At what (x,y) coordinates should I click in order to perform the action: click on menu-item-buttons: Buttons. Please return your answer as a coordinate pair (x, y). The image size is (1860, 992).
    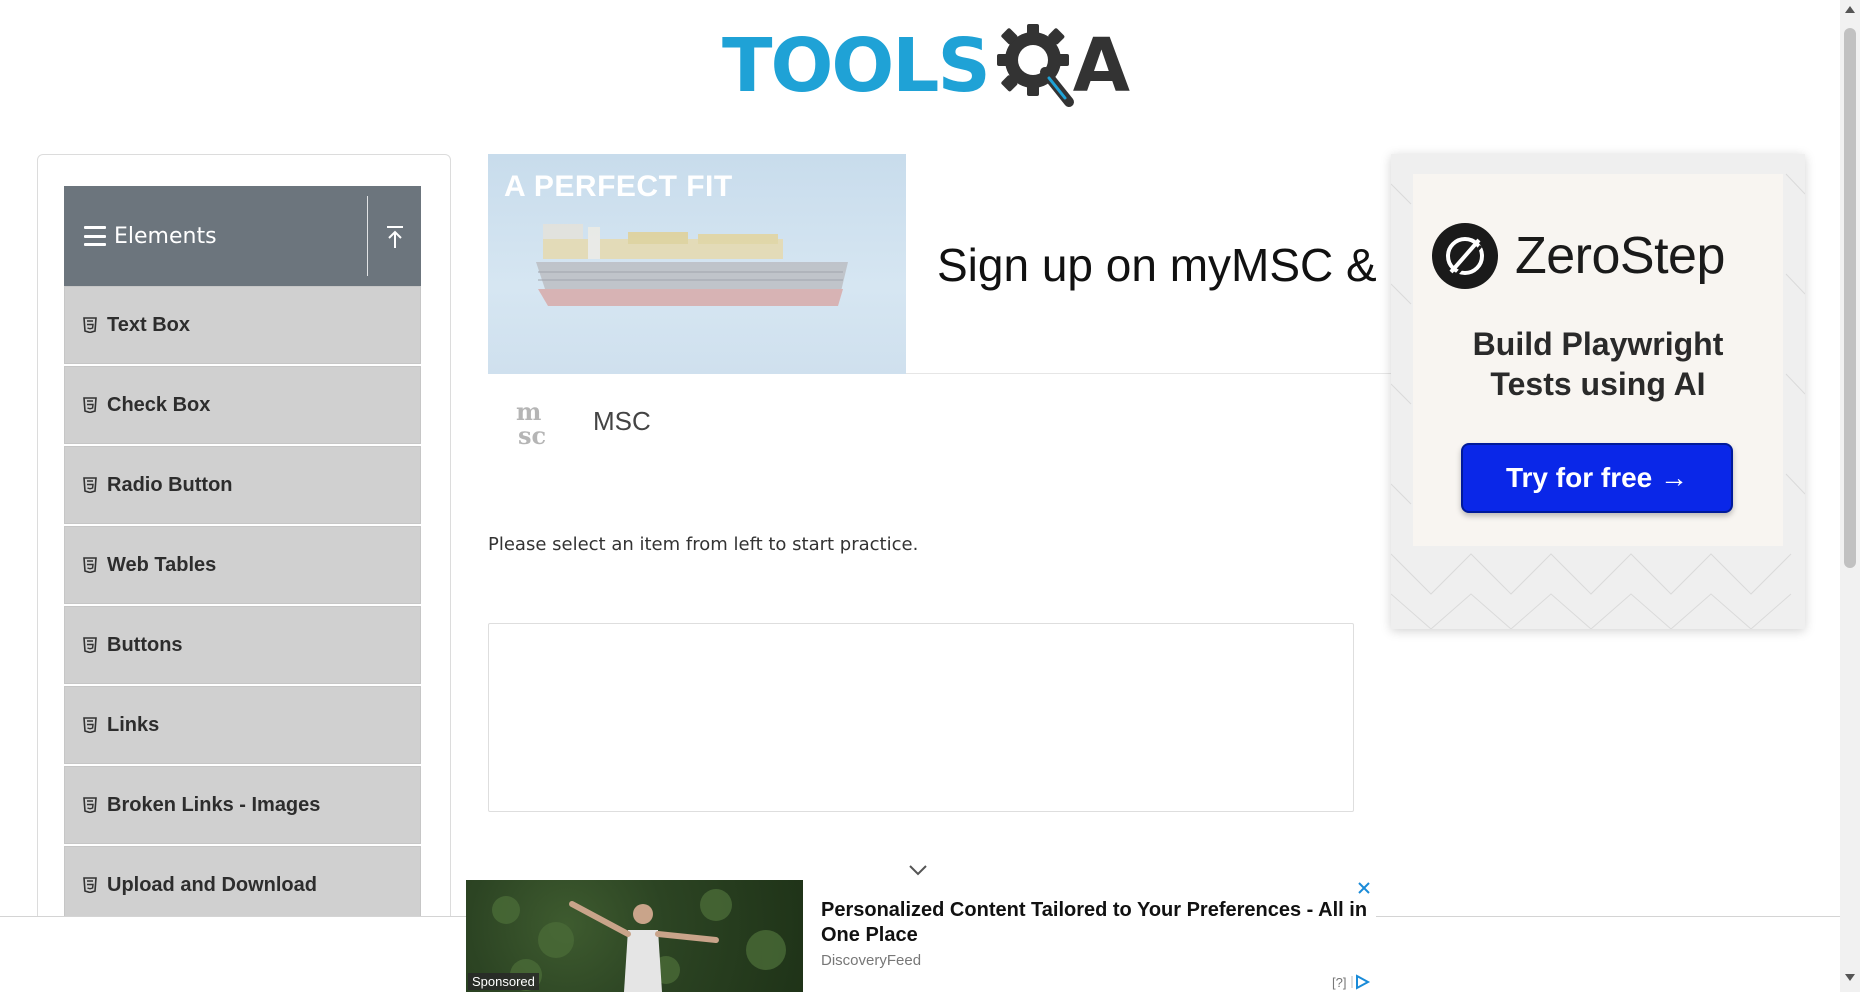
    Looking at the image, I should click on (242, 645).